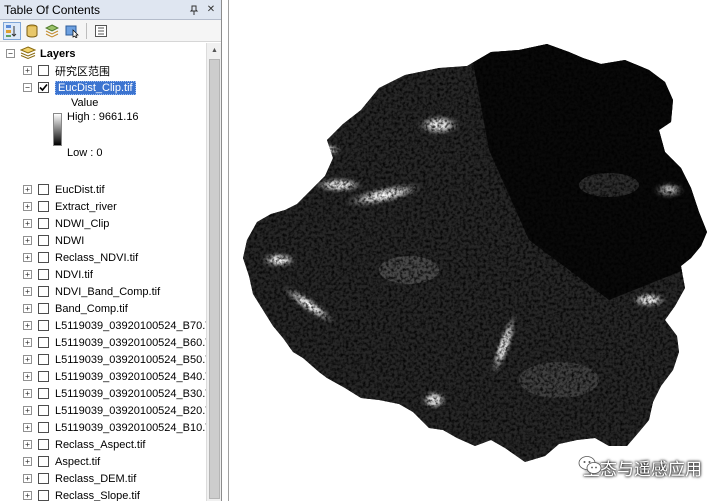 Image resolution: width=720 pixels, height=501 pixels. What do you see at coordinates (130, 377) in the screenshot?
I see `layer-label: L5119039_03920100524_B40.TIF` at bounding box center [130, 377].